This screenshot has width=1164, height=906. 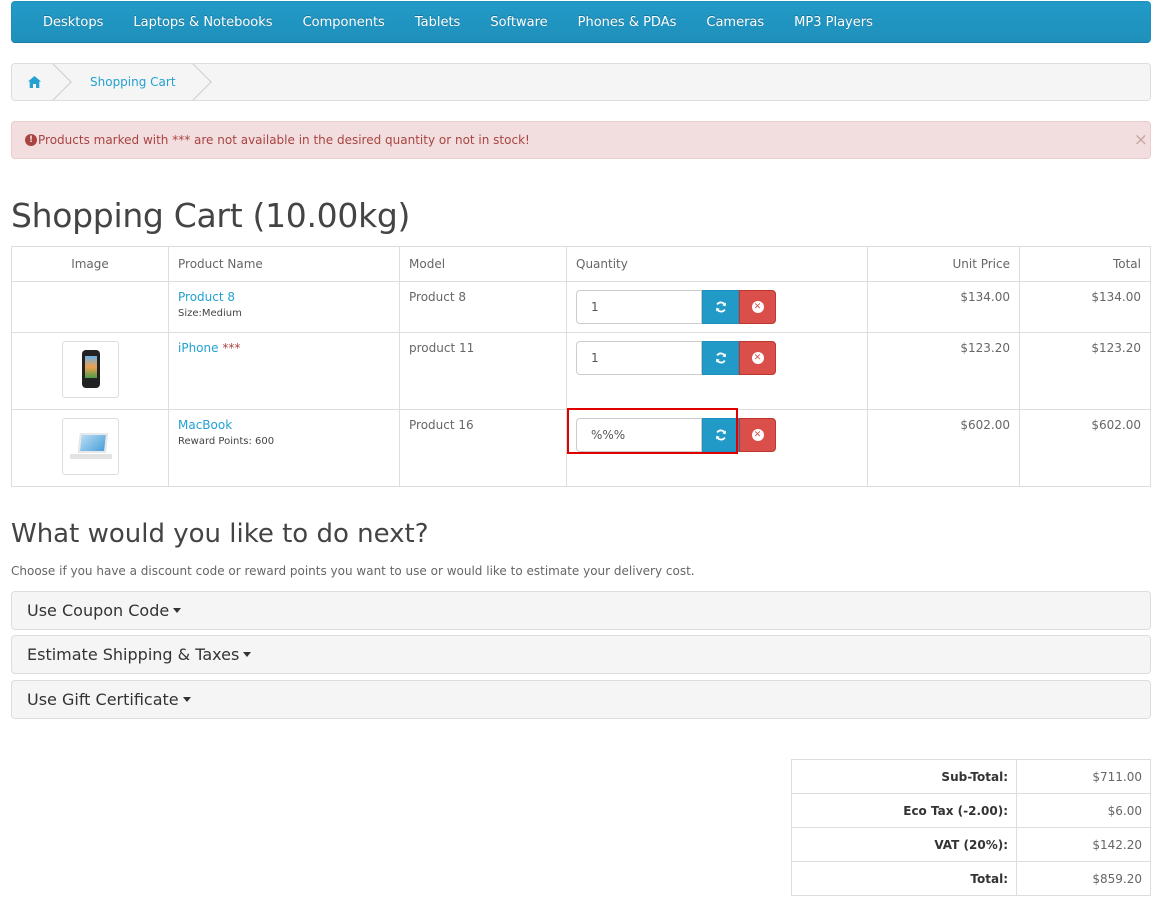 I want to click on totals-value: $142.20, so click(x=1083, y=844).